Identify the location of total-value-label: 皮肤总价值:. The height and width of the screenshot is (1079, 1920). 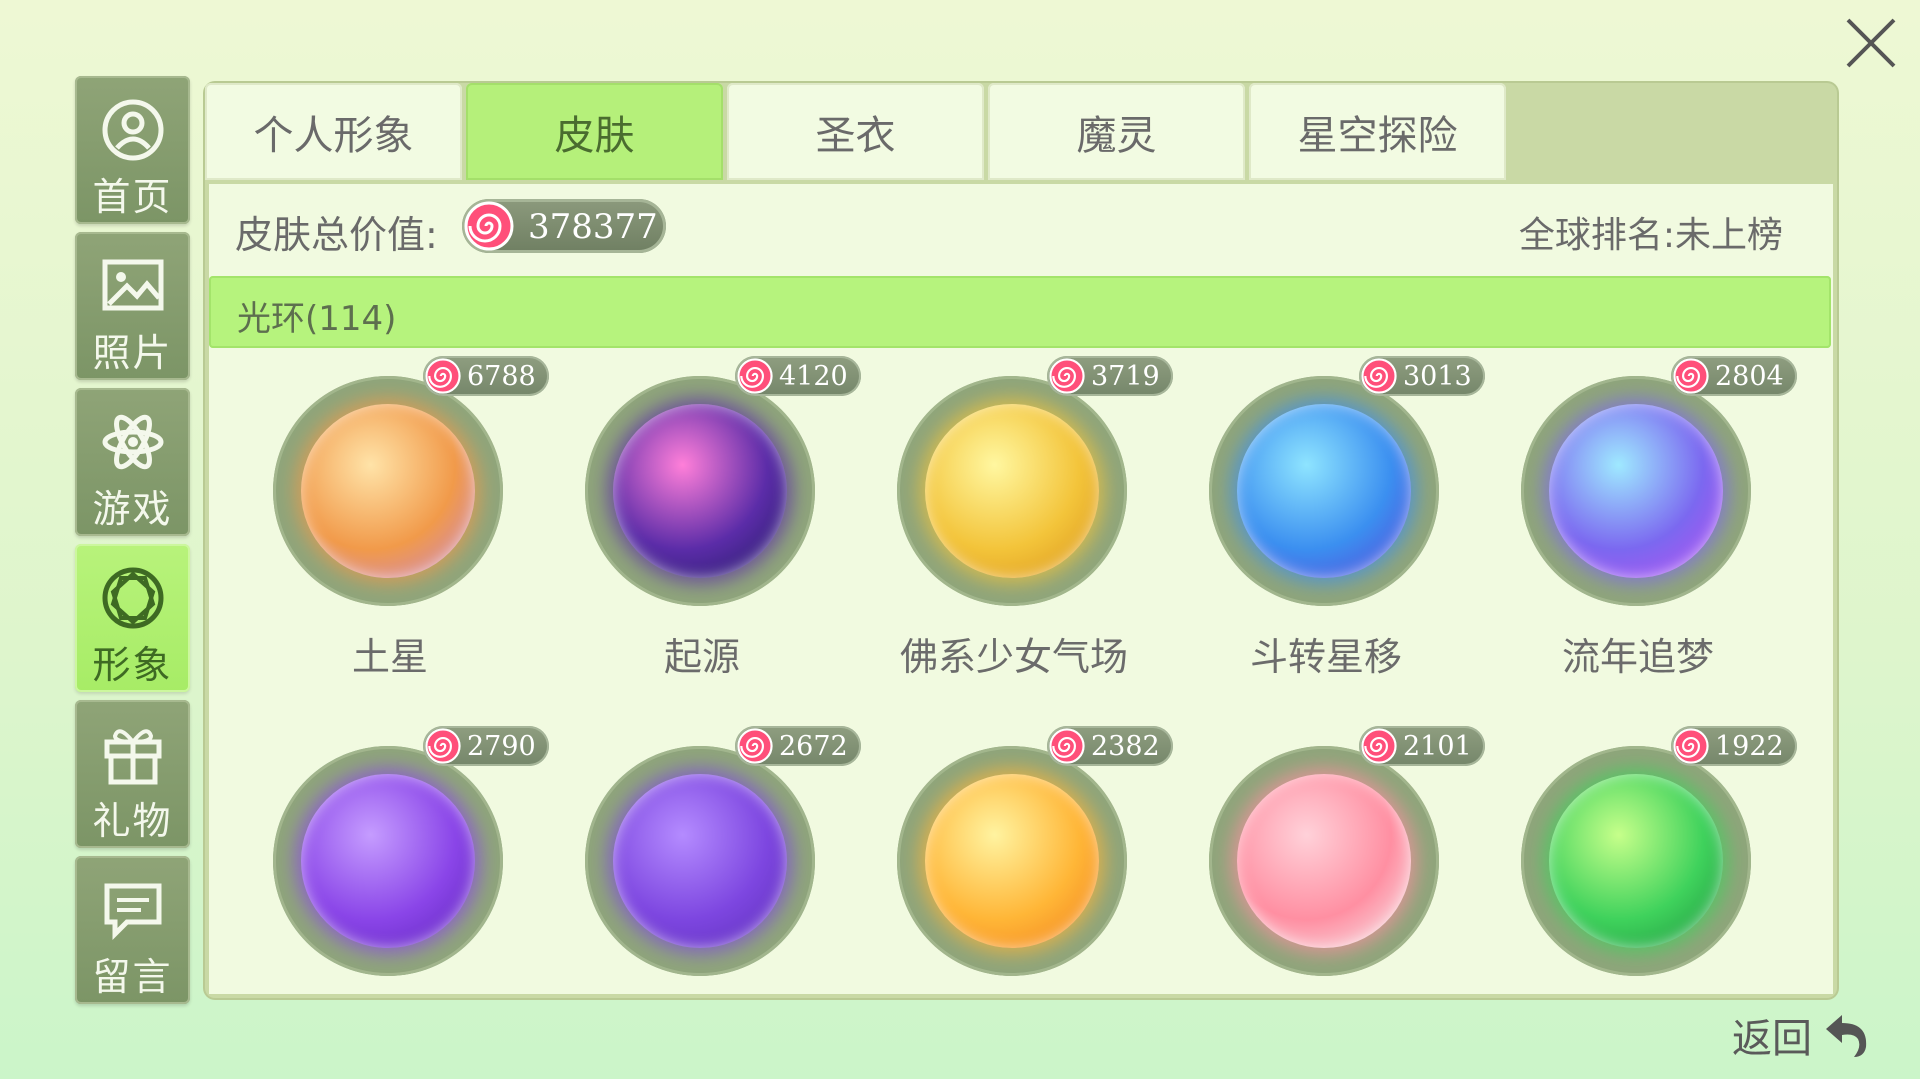
(336, 235).